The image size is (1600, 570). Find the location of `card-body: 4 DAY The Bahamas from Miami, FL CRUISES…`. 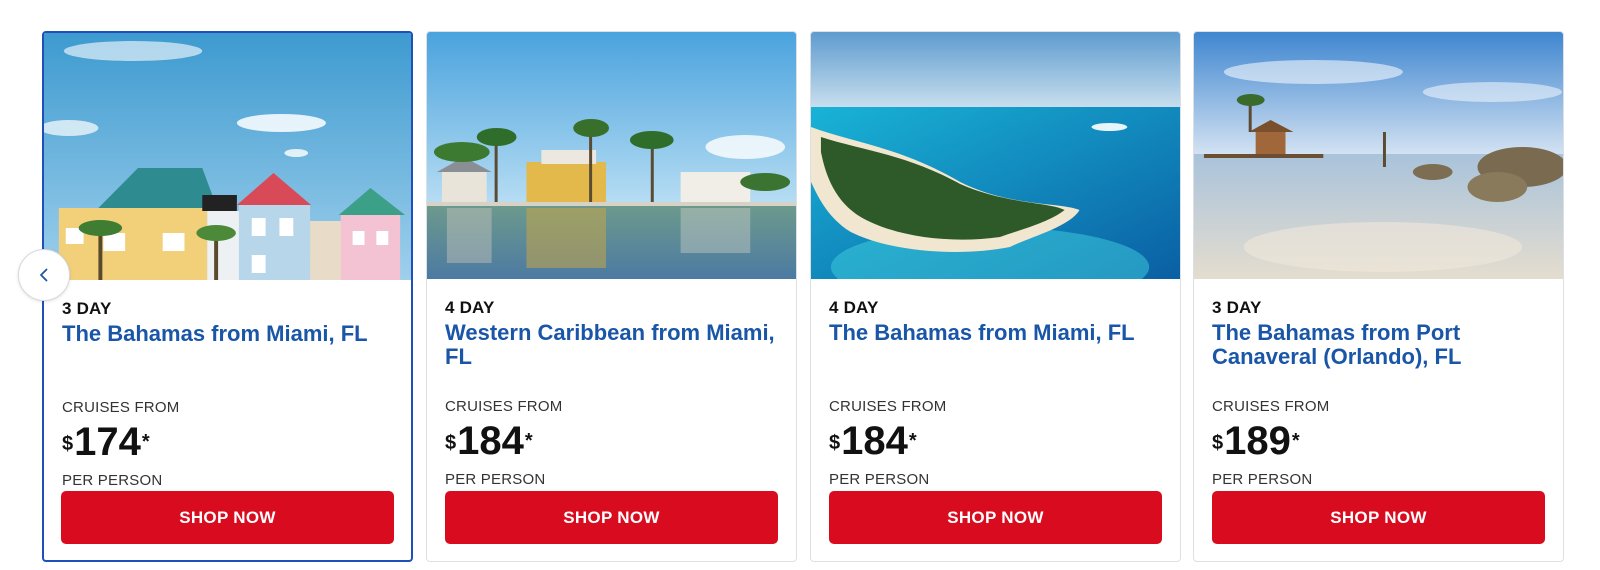

card-body: 4 DAY The Bahamas from Miami, FL CRUISES… is located at coordinates (995, 393).